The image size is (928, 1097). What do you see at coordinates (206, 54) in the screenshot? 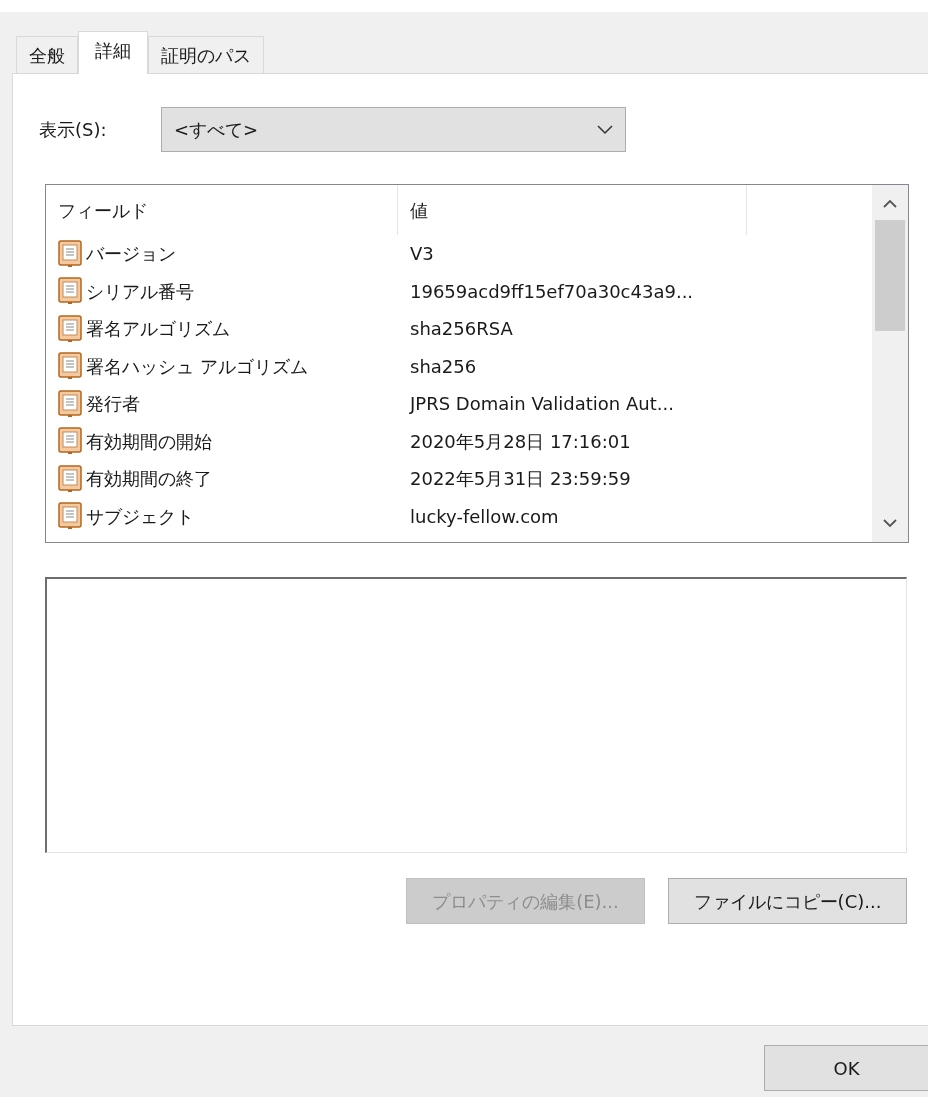
I see `tab: 証明のパス` at bounding box center [206, 54].